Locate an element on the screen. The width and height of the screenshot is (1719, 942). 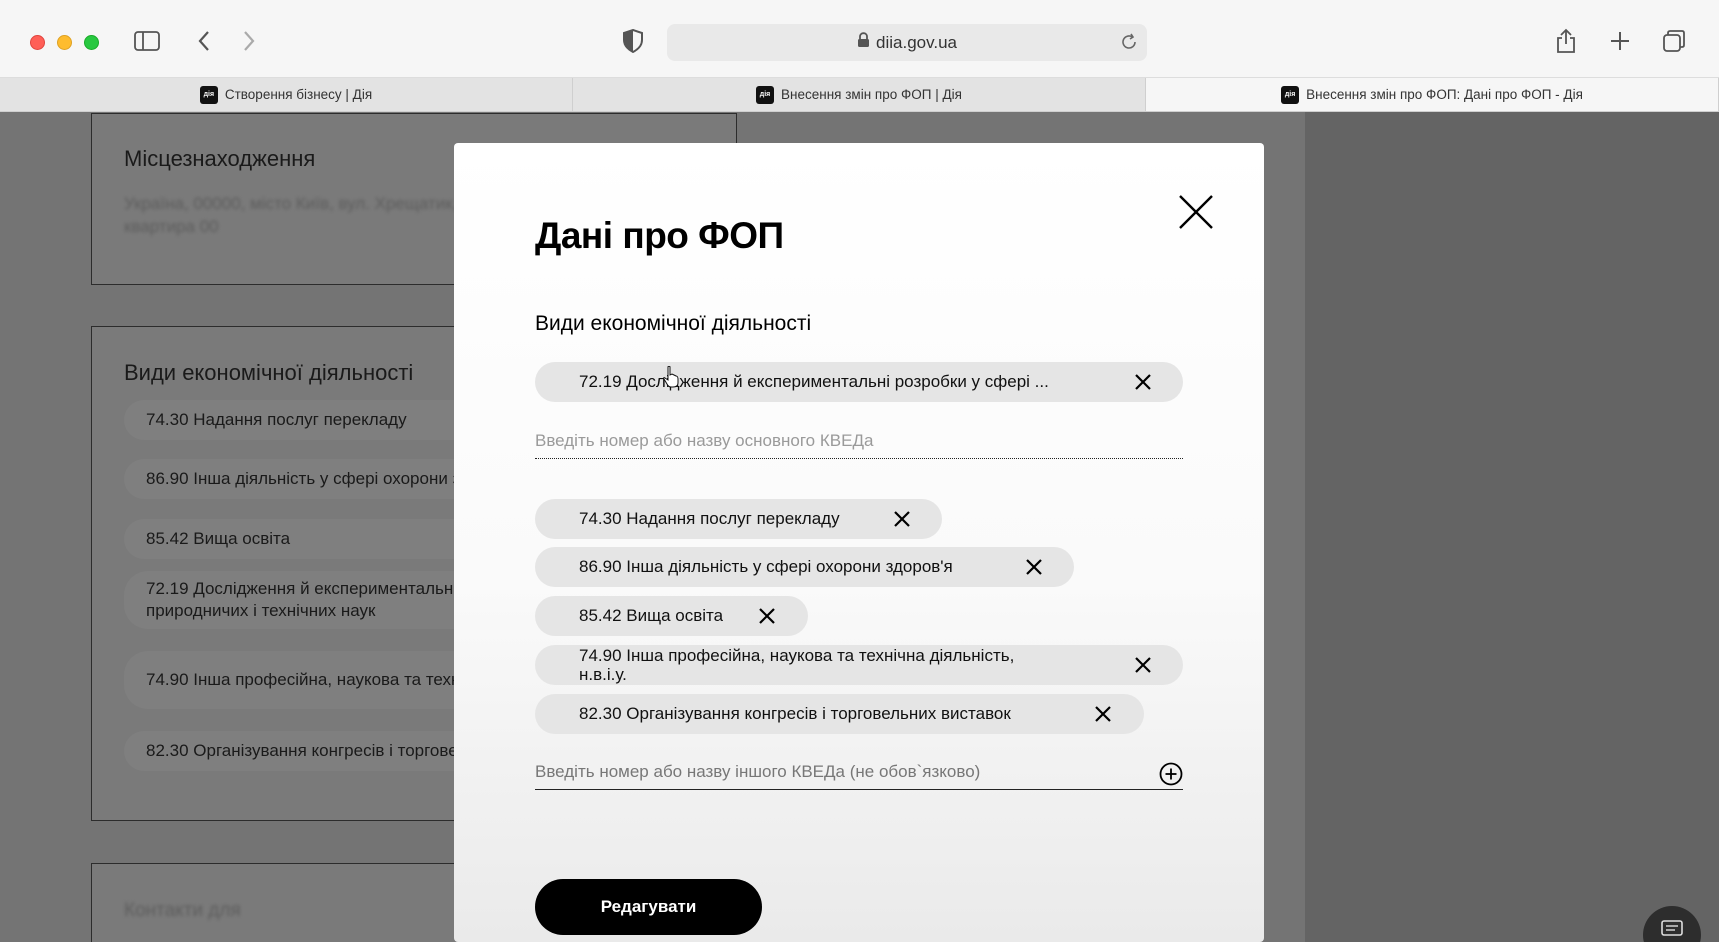
privacy-shield-icon is located at coordinates (633, 41).